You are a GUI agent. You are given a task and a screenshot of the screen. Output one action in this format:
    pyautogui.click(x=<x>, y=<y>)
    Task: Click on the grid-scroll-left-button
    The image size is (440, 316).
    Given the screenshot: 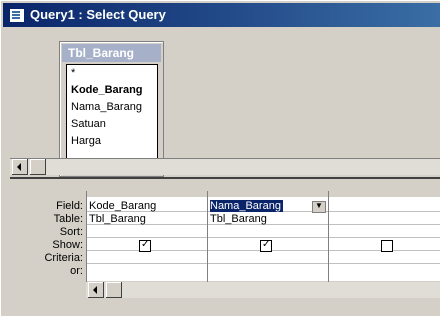 What is the action you would take?
    pyautogui.click(x=96, y=290)
    